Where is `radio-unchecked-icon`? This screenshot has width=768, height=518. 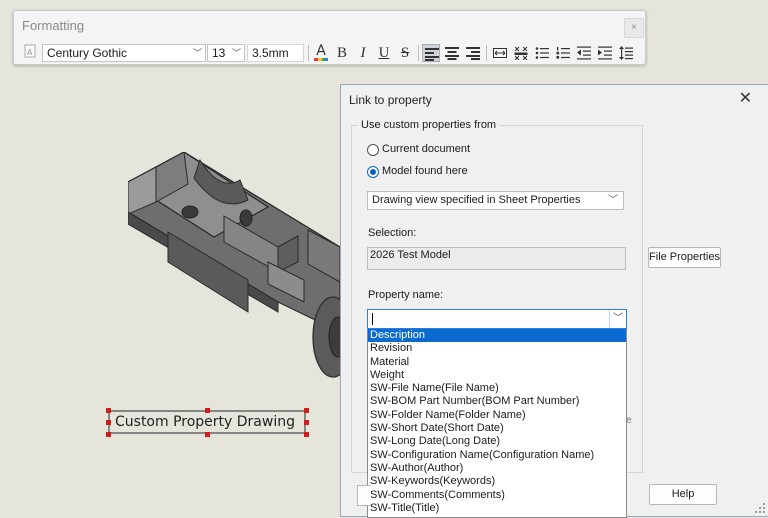
radio-unchecked-icon is located at coordinates (373, 150).